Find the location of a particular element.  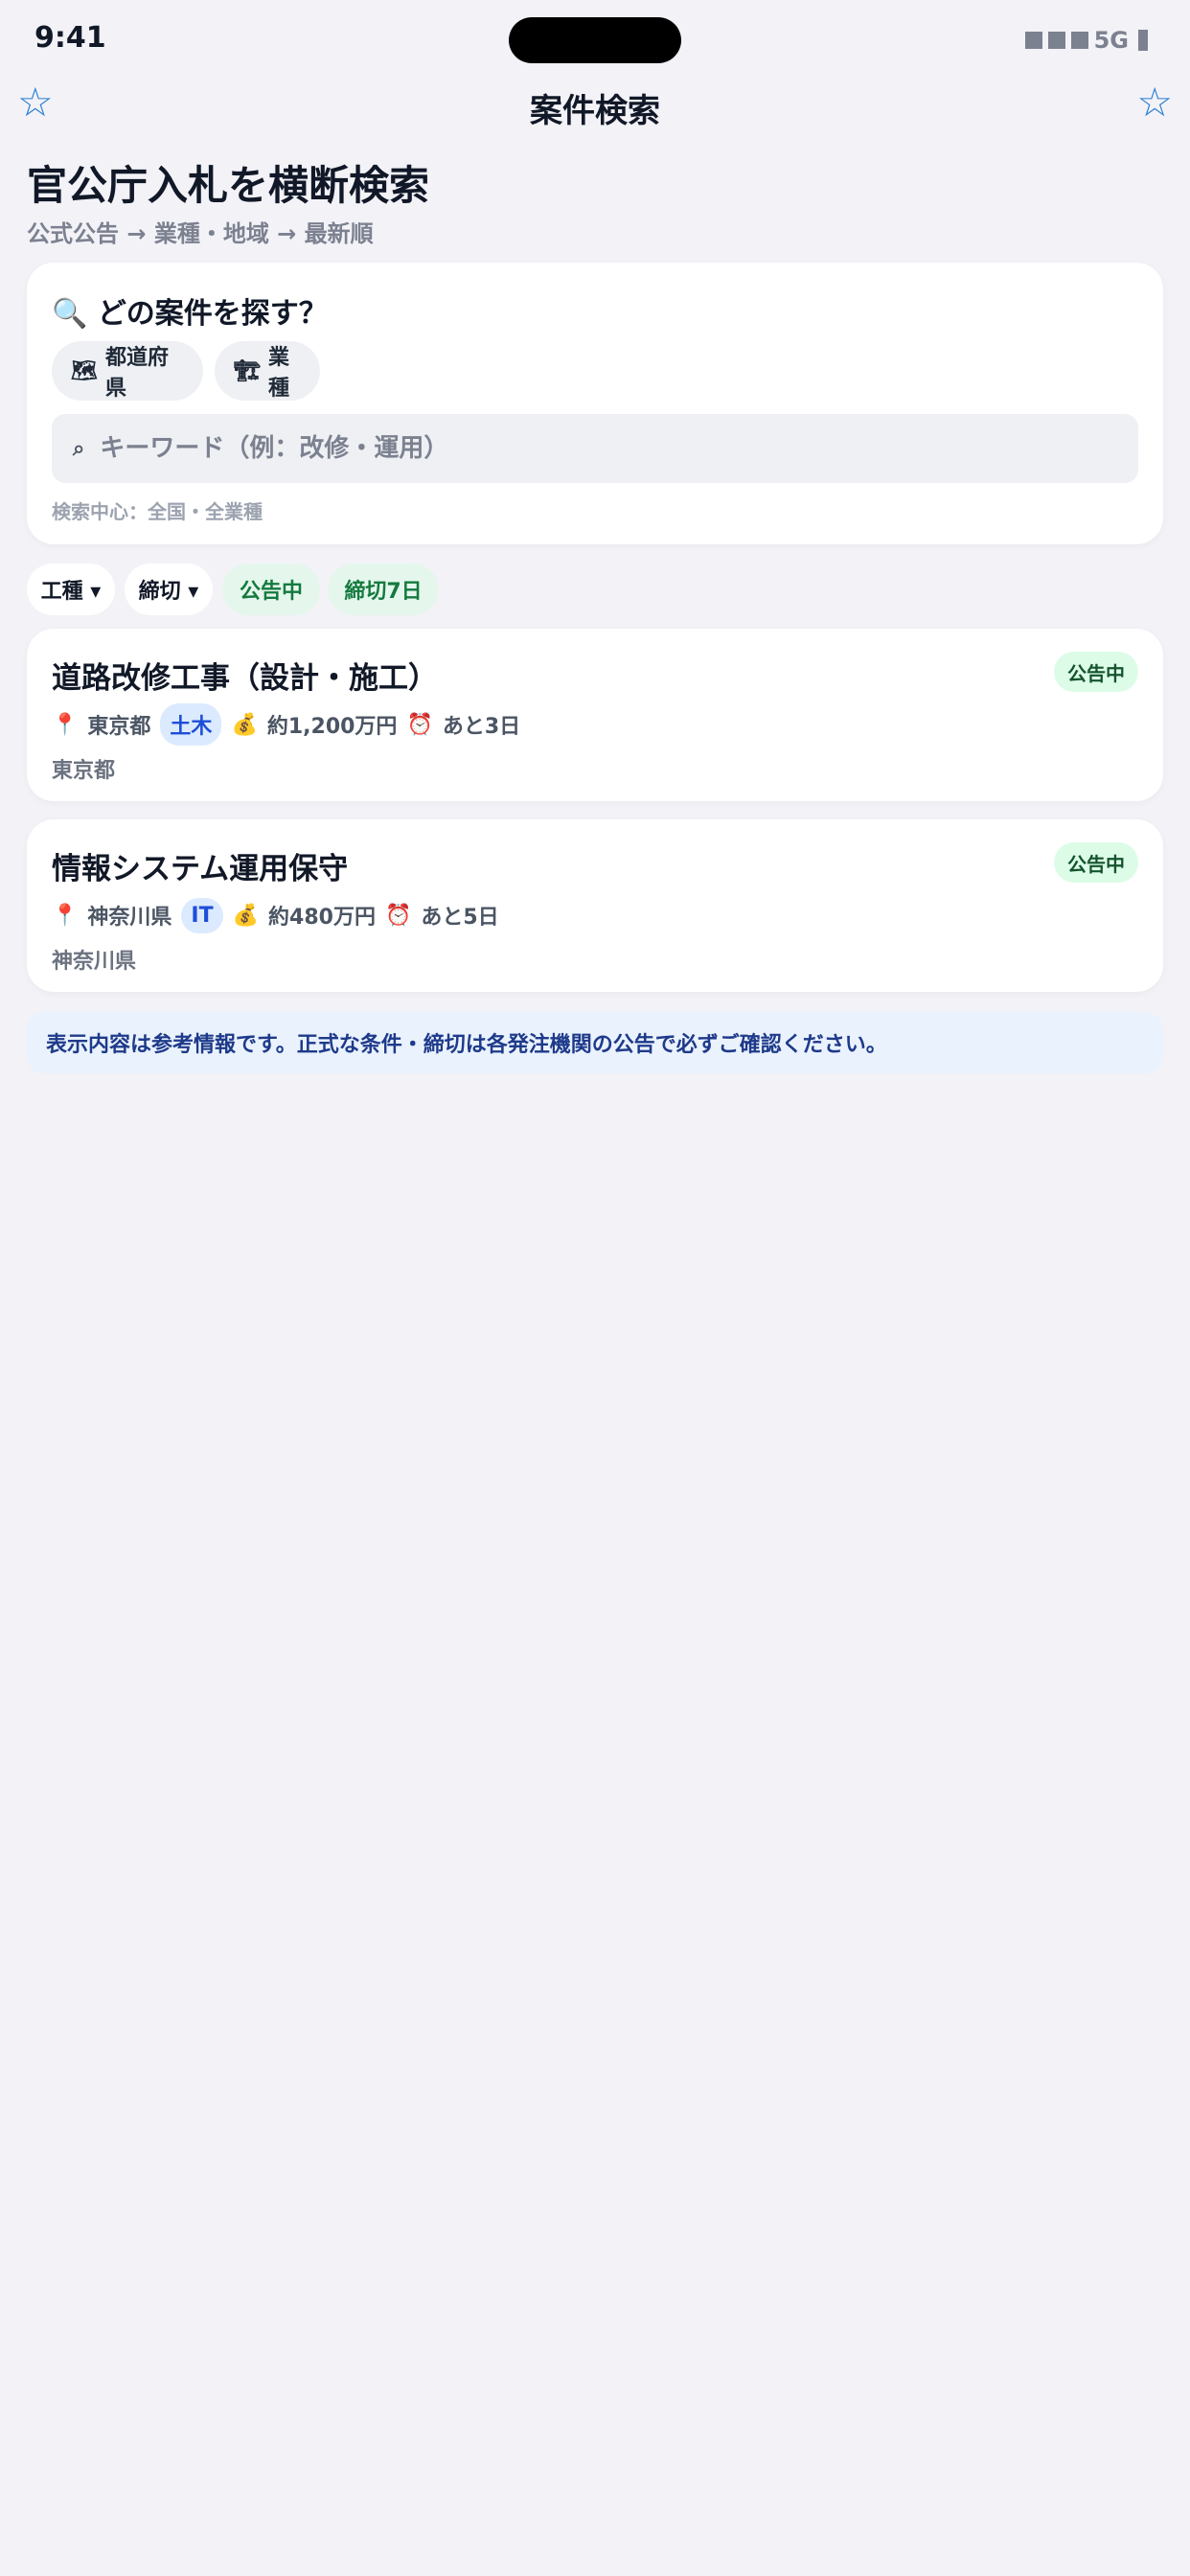

search-scope-hint: 検索中心：全国・全業種 is located at coordinates (158, 512).